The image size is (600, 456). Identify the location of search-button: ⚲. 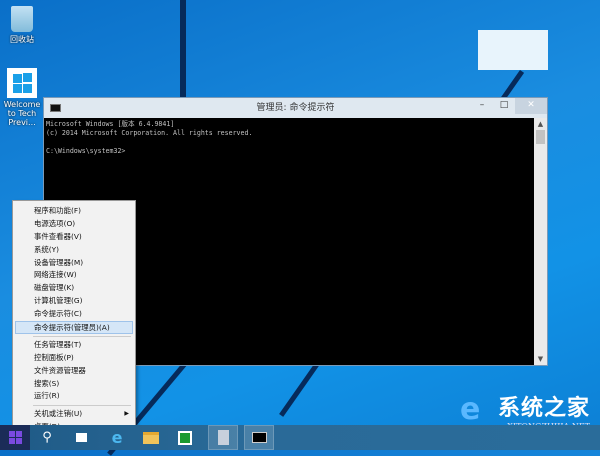
(47, 437).